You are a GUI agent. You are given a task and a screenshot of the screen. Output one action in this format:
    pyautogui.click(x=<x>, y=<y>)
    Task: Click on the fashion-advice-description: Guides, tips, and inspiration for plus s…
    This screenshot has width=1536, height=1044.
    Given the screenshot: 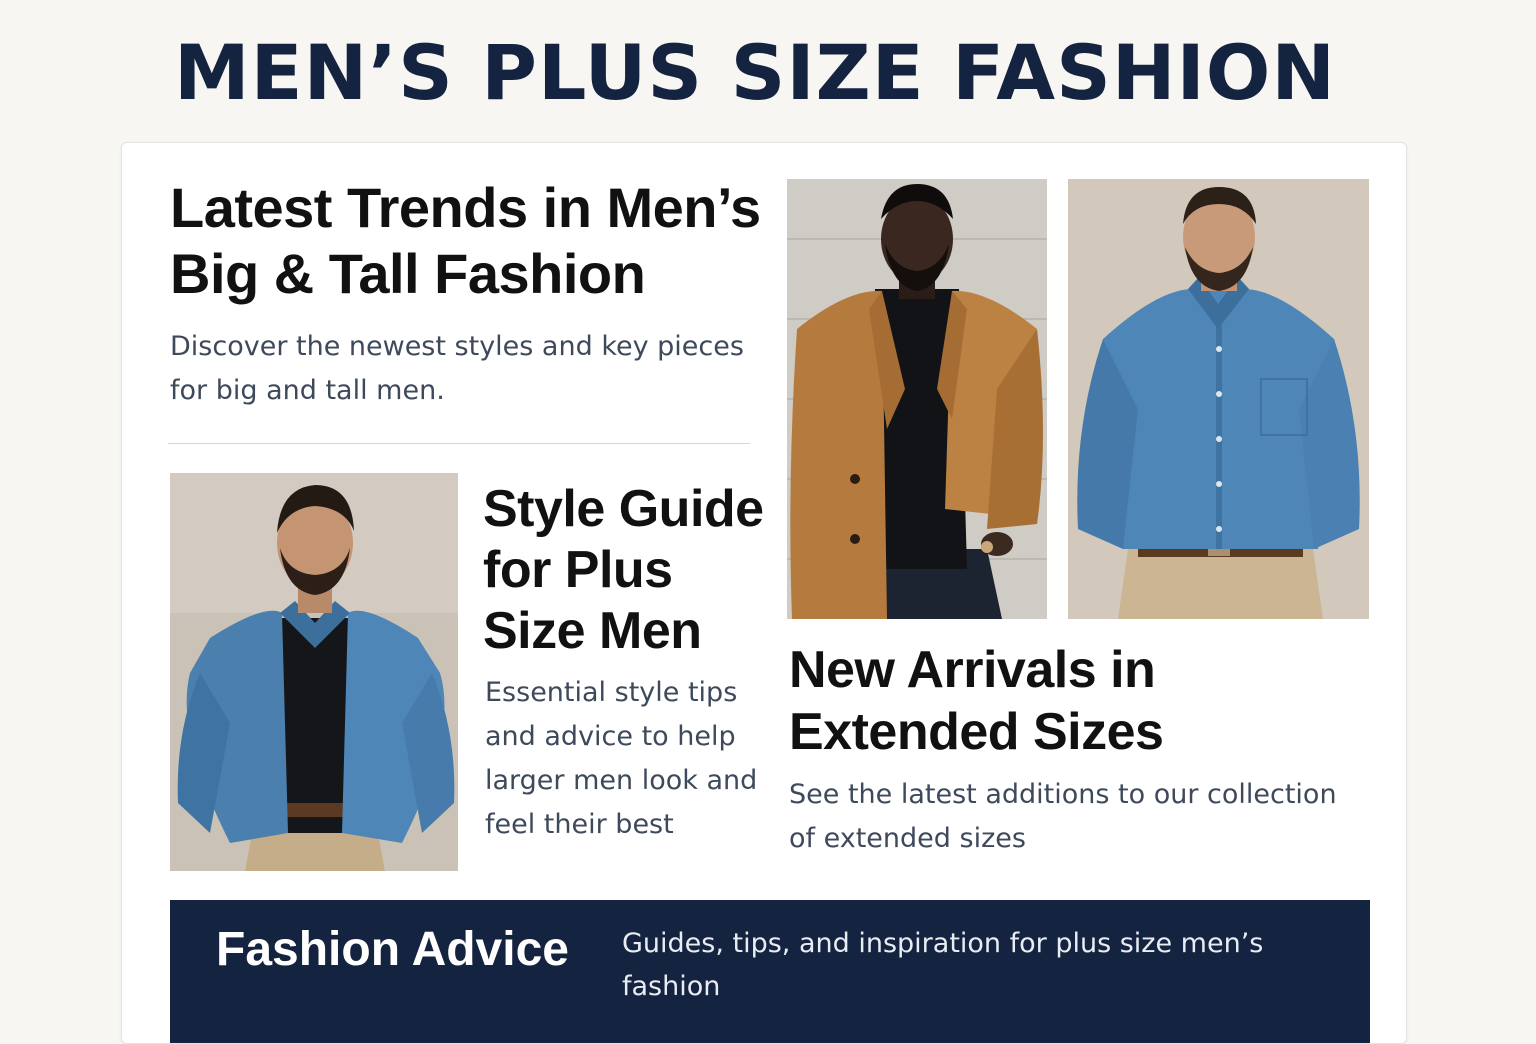 What is the action you would take?
    pyautogui.click(x=943, y=965)
    